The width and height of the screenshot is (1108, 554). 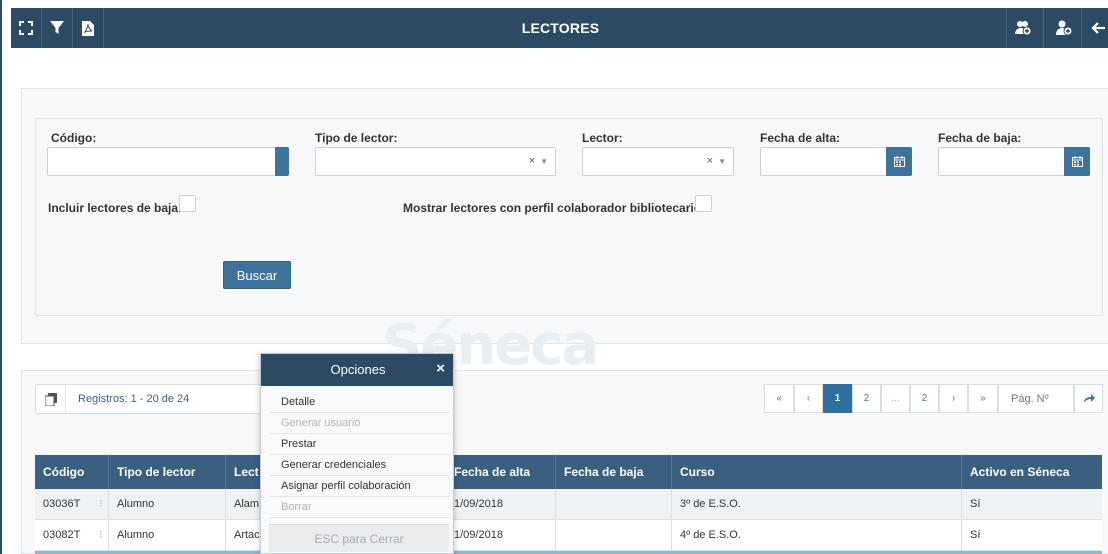 I want to click on lector-label: Lector:, so click(x=602, y=138).